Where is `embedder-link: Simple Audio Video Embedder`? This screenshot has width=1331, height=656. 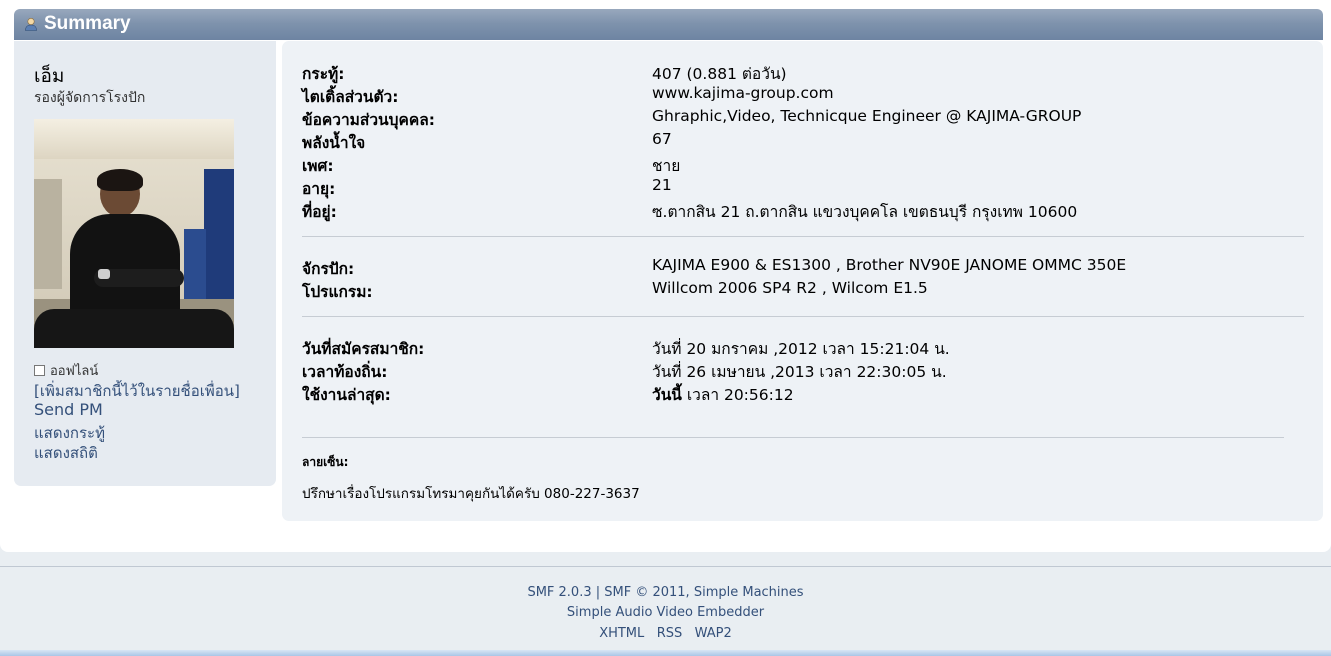
embedder-link: Simple Audio Video Embedder is located at coordinates (665, 612).